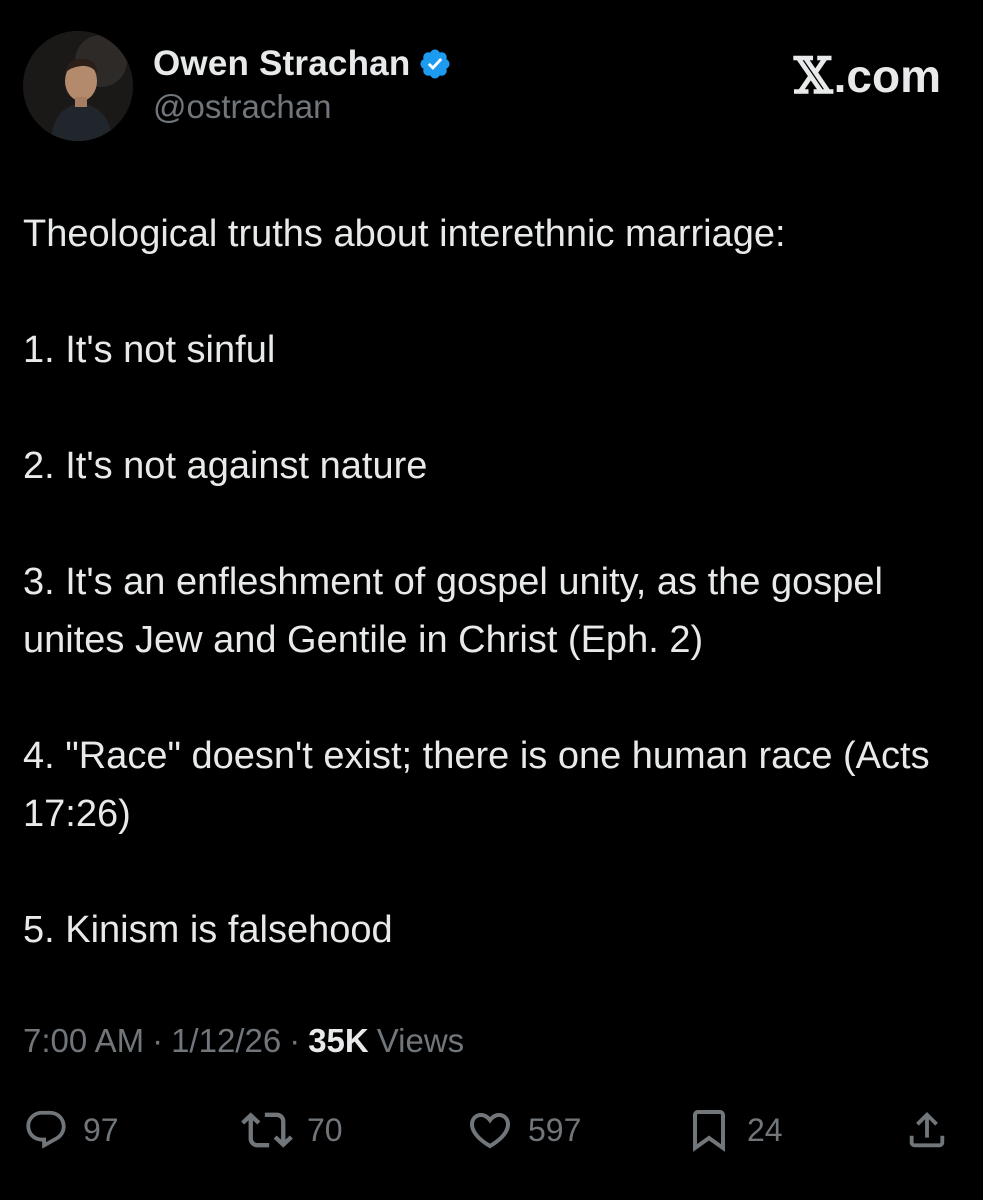 The width and height of the screenshot is (983, 1200). What do you see at coordinates (709, 1131) in the screenshot?
I see `bookmark-icon` at bounding box center [709, 1131].